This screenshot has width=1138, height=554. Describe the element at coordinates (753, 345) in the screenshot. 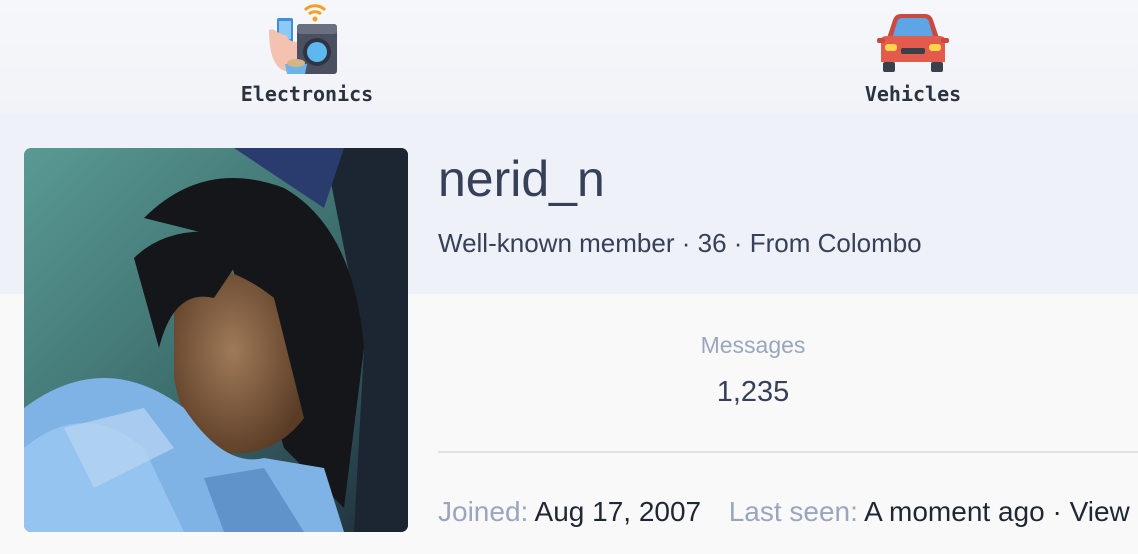

I see `messages-label: Messages` at that location.